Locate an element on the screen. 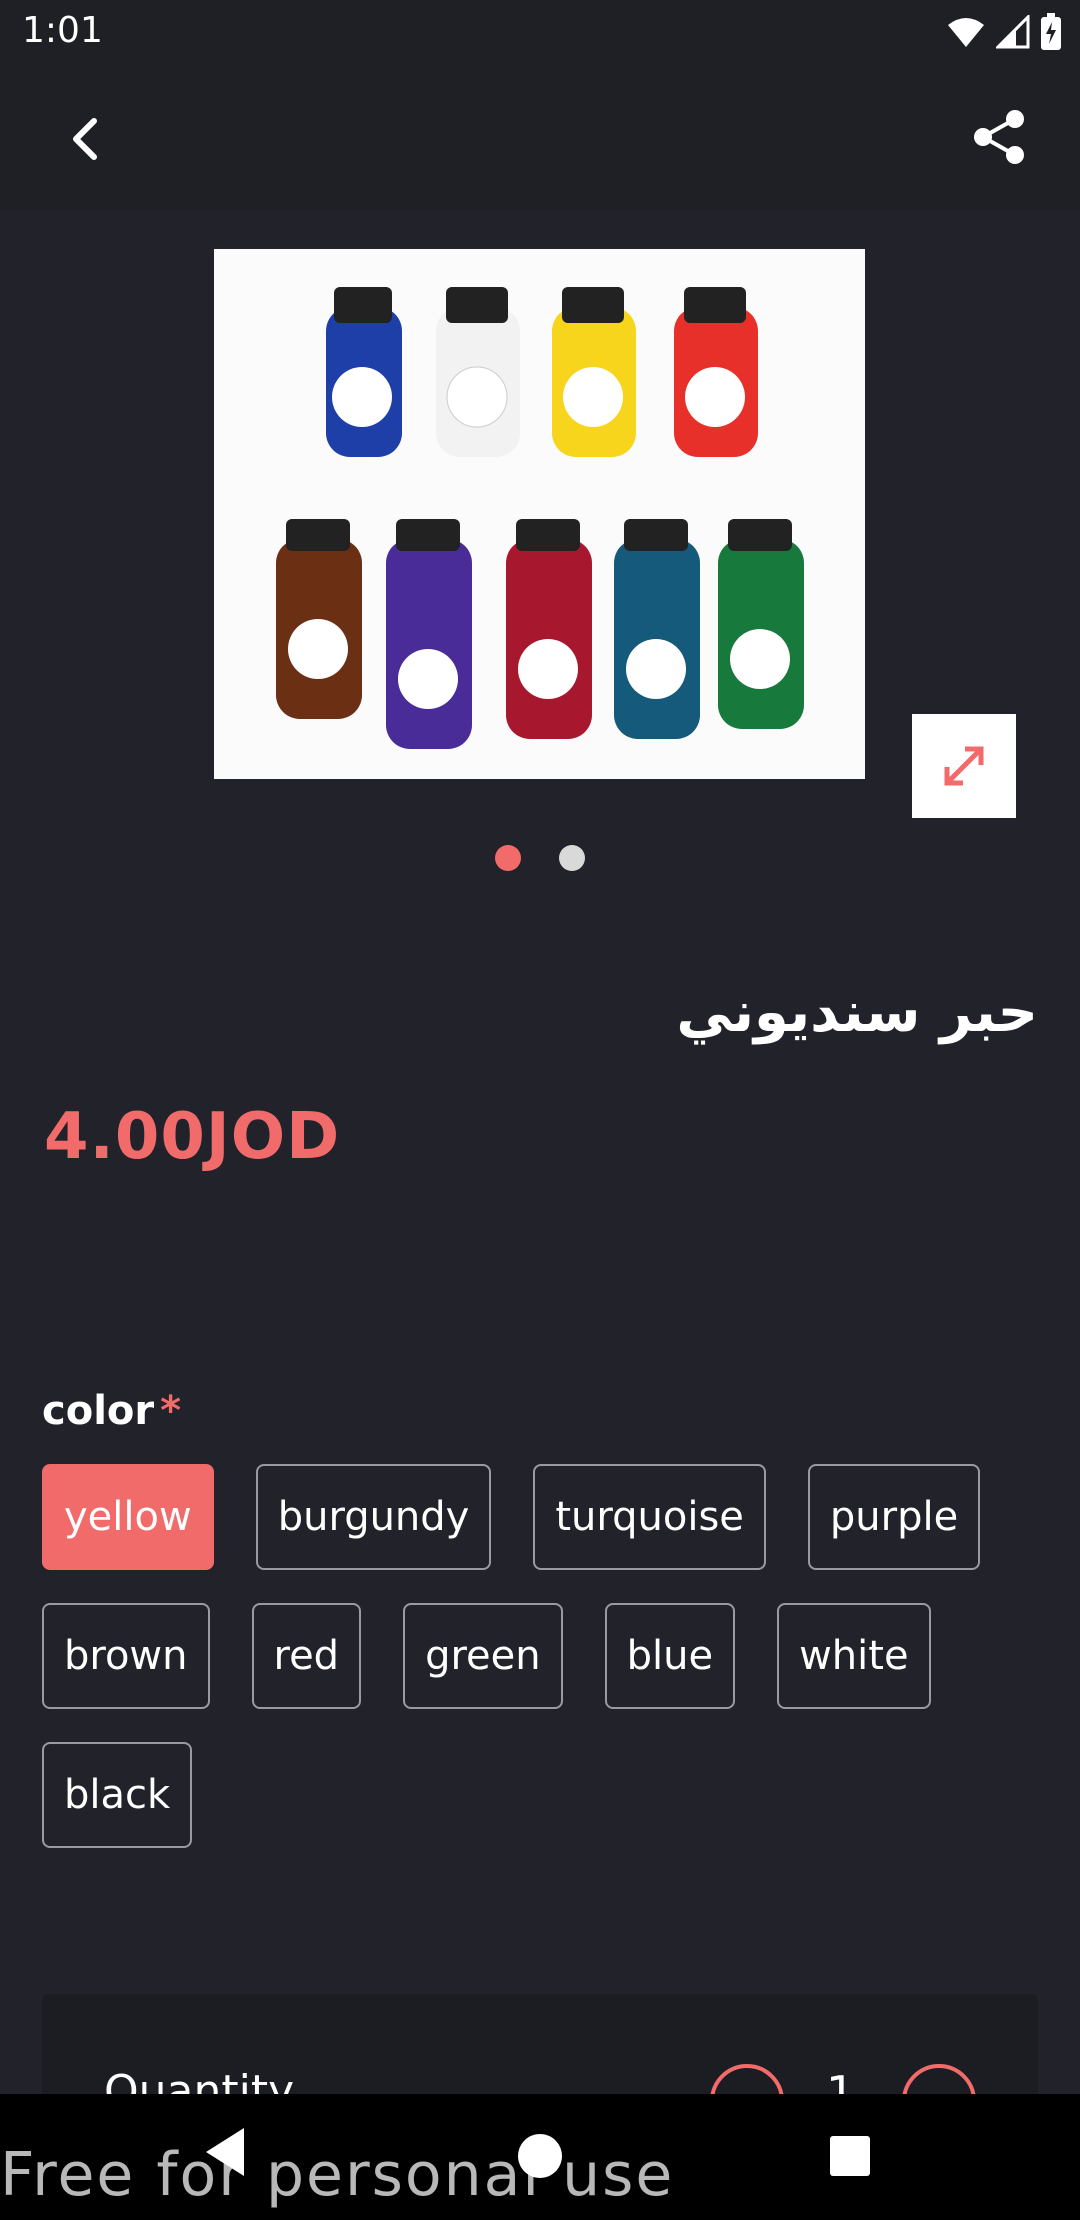 The height and width of the screenshot is (2220, 1080). color-option-black: black is located at coordinates (117, 1795).